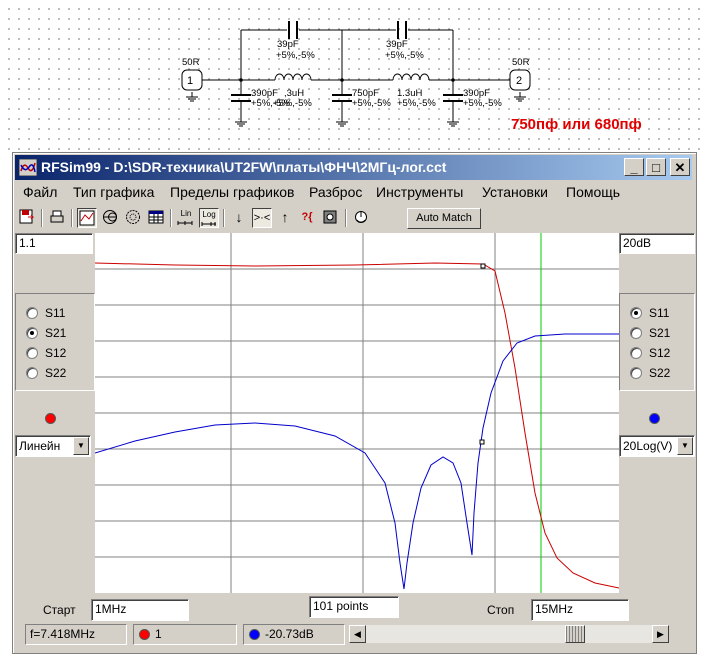 This screenshot has width=707, height=664. Describe the element at coordinates (40, 446) in the screenshot. I see `left-scale-mode-value: Линейн` at that location.